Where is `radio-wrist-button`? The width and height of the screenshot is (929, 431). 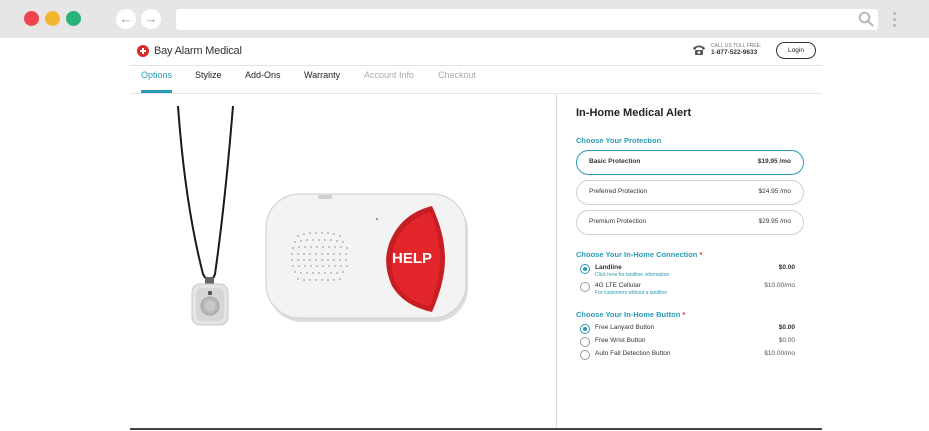 radio-wrist-button is located at coordinates (585, 342).